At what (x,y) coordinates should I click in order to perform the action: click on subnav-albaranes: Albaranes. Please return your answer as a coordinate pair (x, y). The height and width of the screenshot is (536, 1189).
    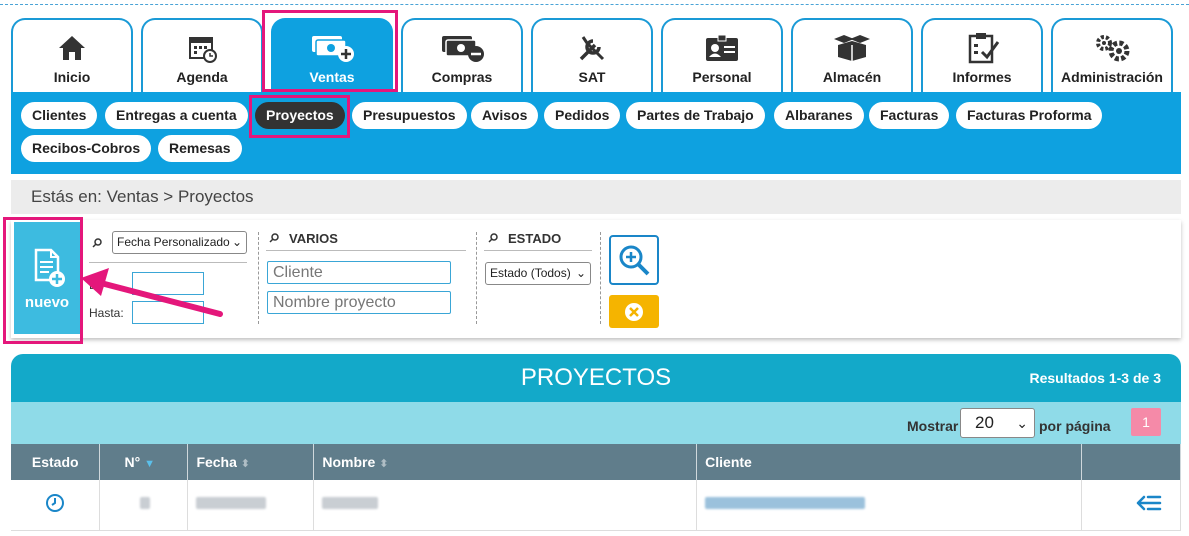
    Looking at the image, I should click on (819, 115).